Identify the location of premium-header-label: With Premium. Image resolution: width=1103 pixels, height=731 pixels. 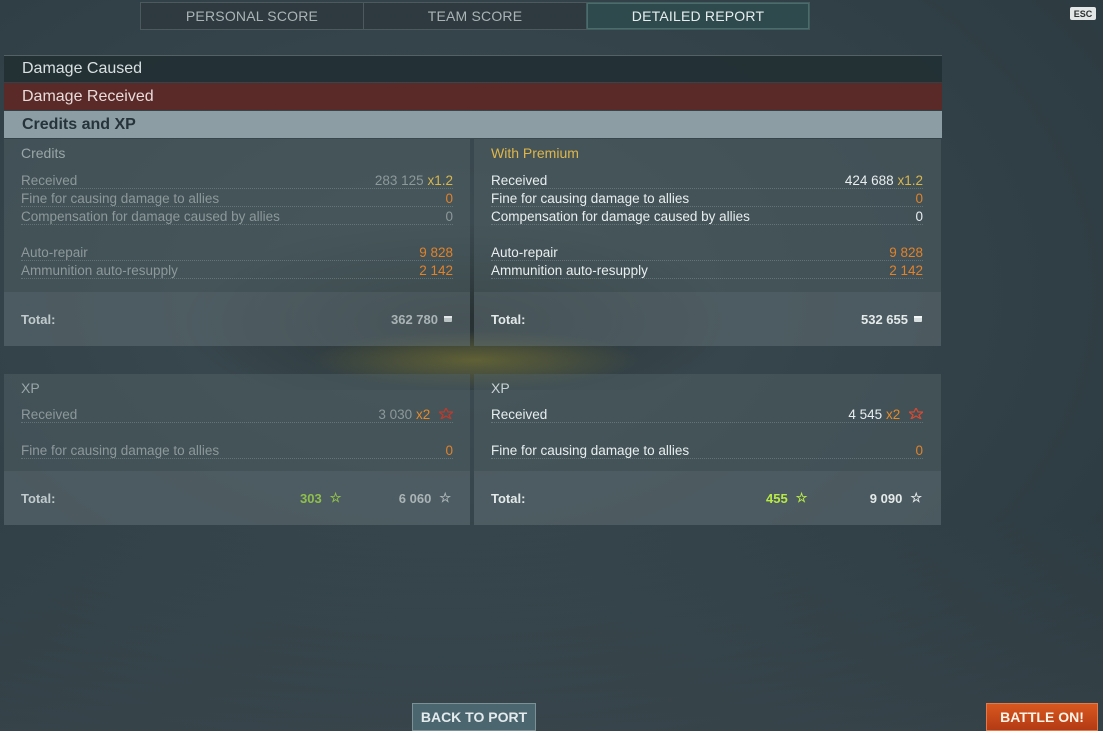
(535, 152).